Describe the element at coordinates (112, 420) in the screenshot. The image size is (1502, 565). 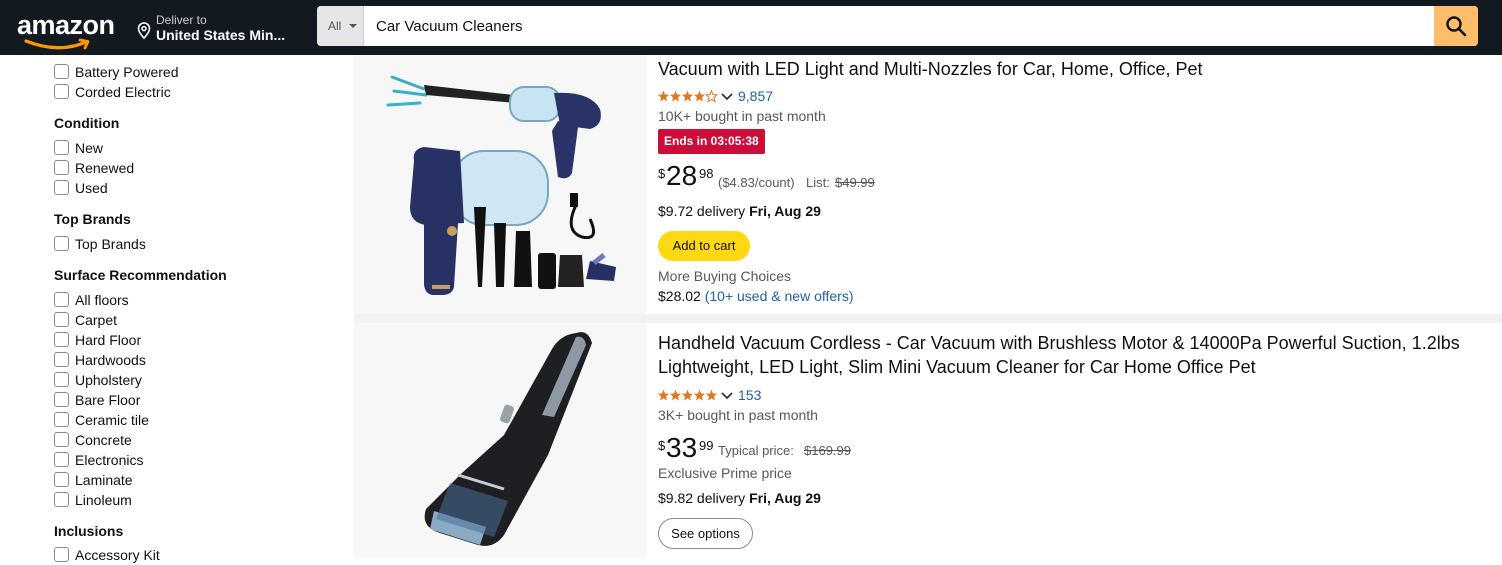
I see `filter-label: Ceramic tile` at that location.